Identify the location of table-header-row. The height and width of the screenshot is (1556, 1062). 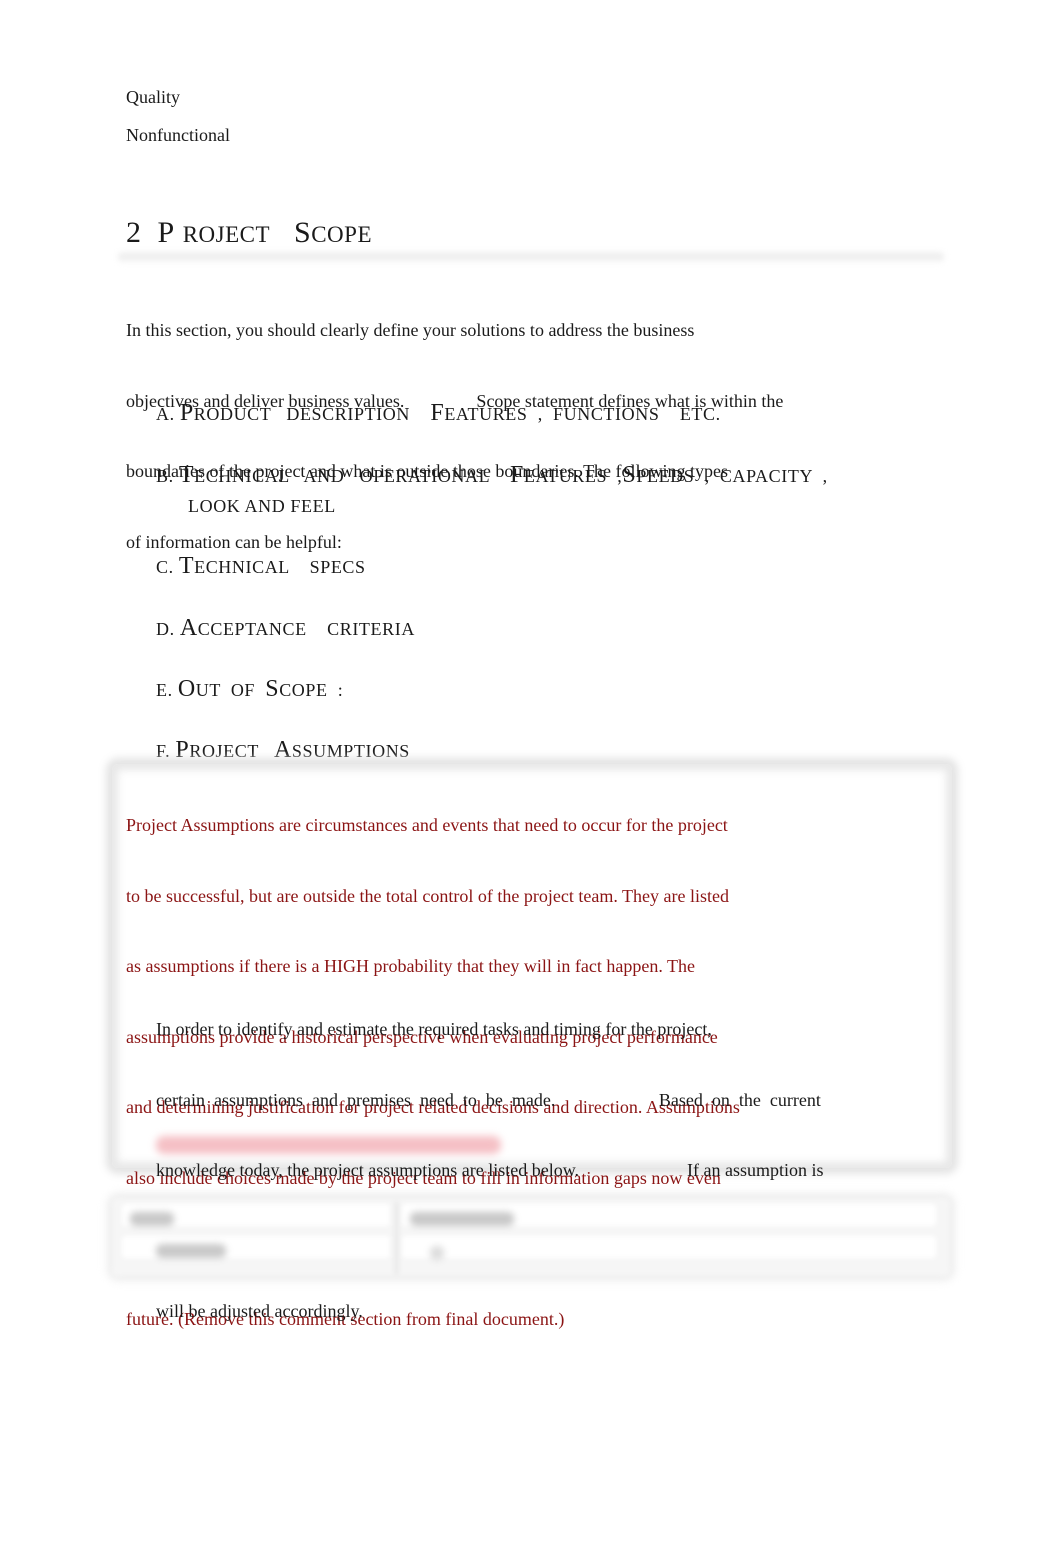
(531, 1214).